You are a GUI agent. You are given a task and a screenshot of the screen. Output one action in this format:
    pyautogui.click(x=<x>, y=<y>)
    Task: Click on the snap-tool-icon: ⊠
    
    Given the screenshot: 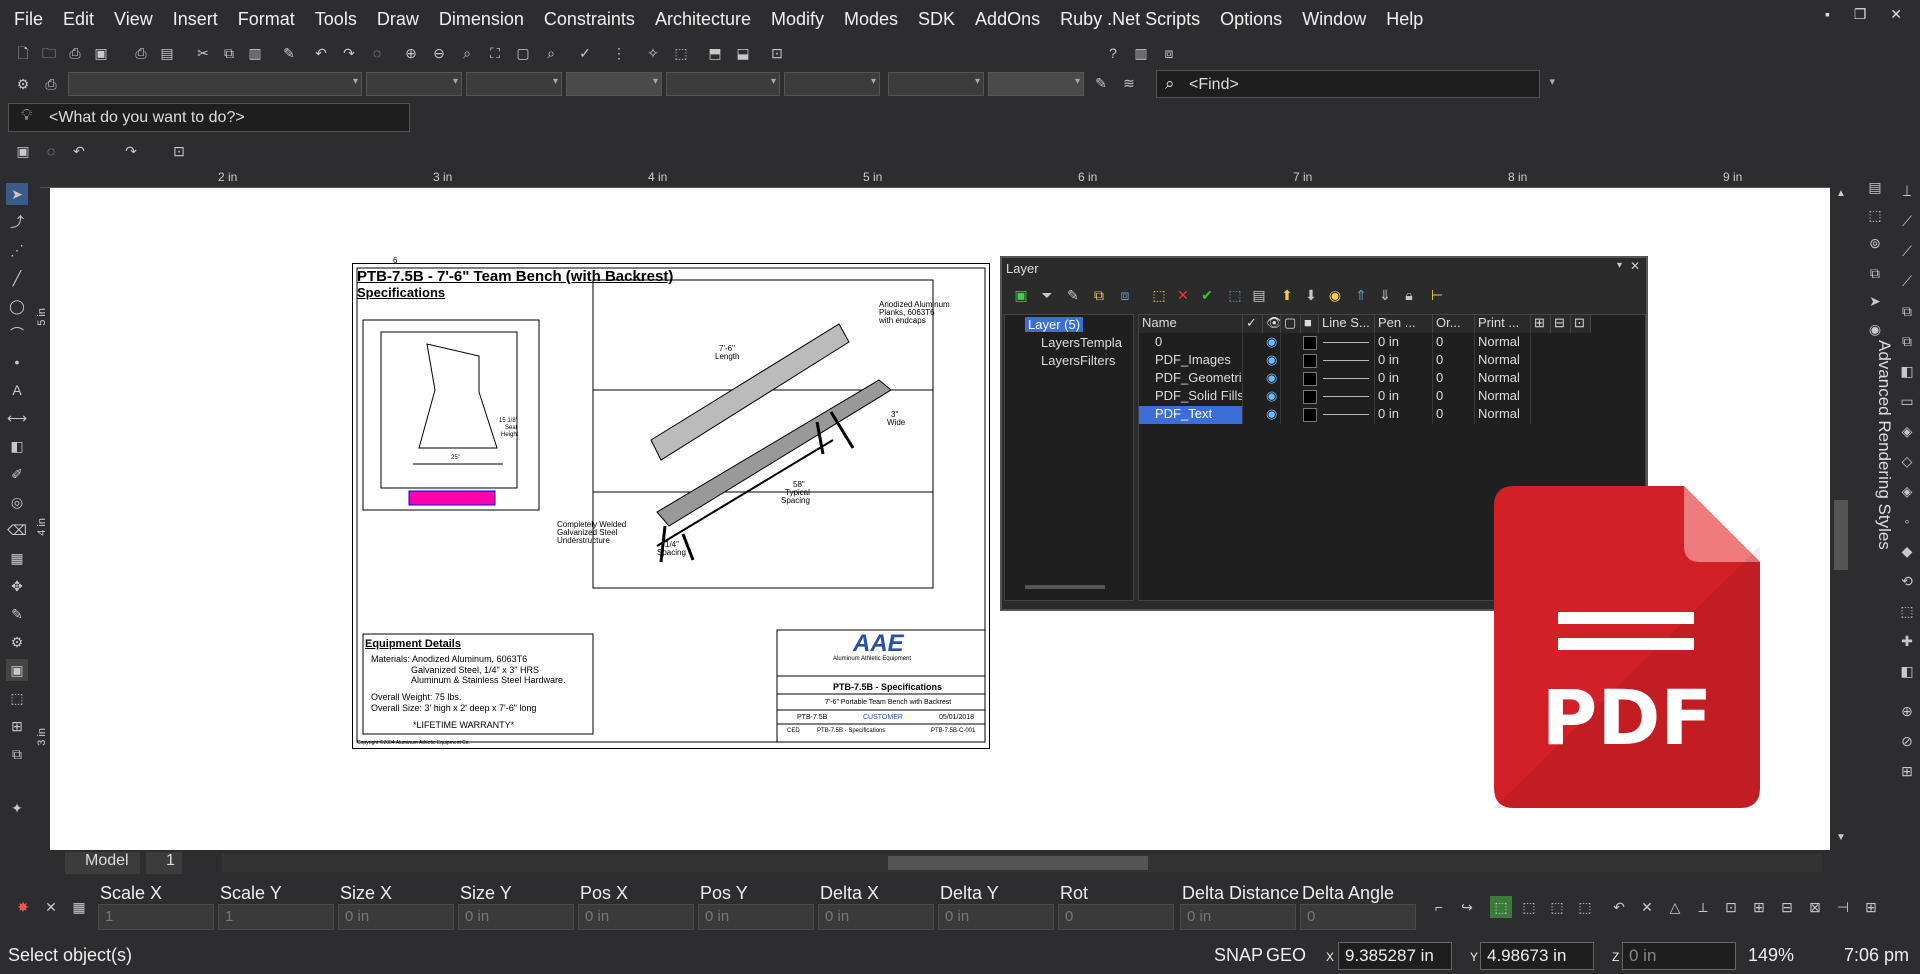 What is the action you would take?
    pyautogui.click(x=1815, y=907)
    